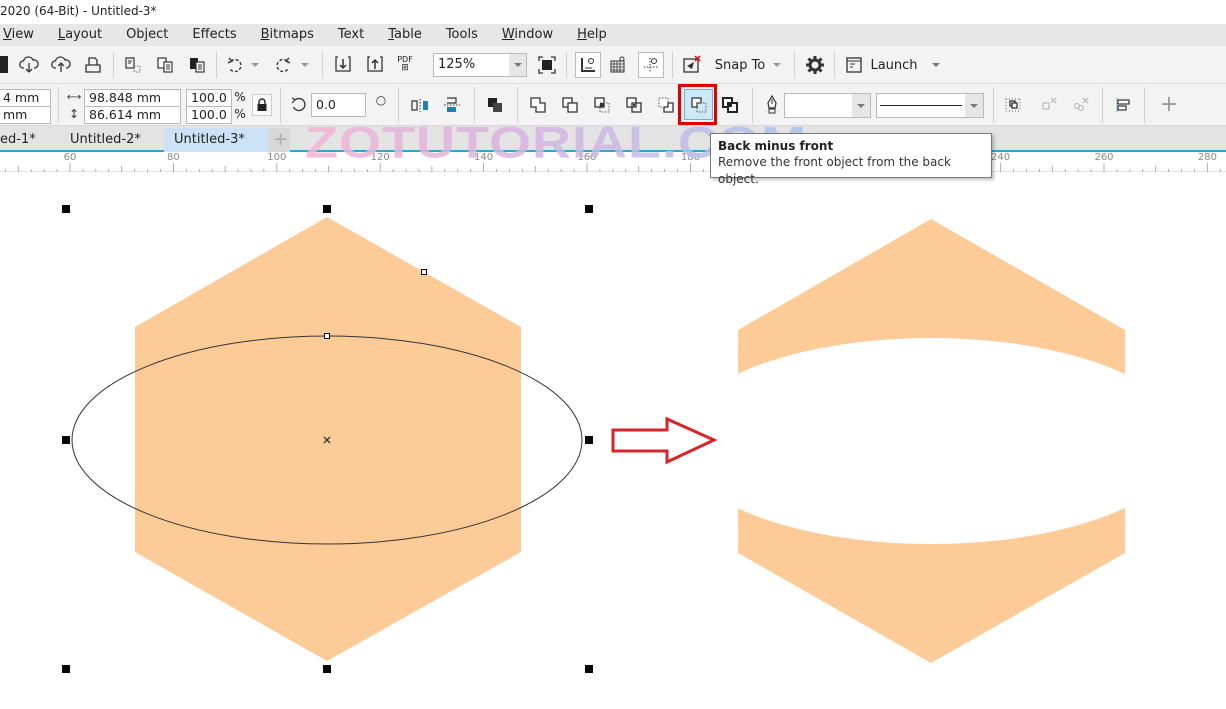  What do you see at coordinates (381, 100) in the screenshot?
I see `degree-icon: ○` at bounding box center [381, 100].